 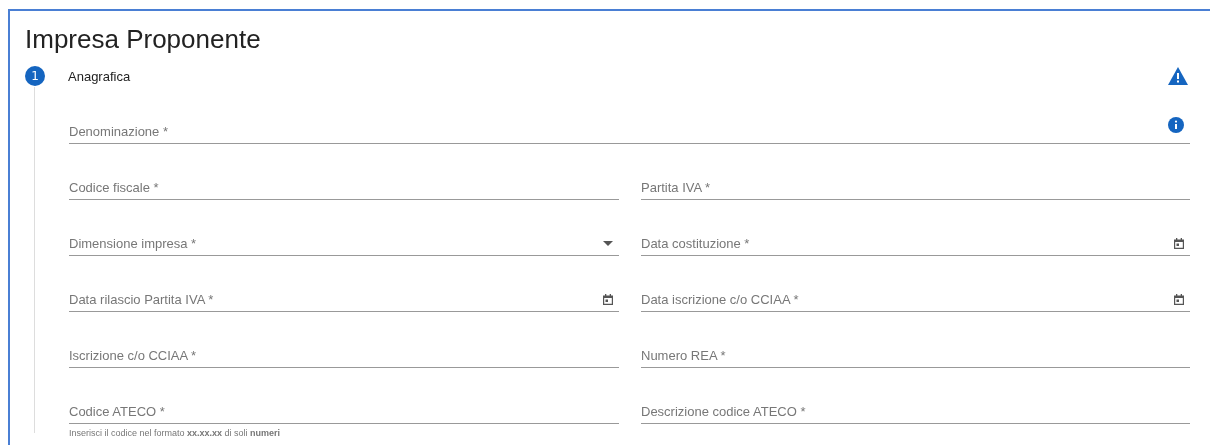 I want to click on caret-icon, so click(x=608, y=243).